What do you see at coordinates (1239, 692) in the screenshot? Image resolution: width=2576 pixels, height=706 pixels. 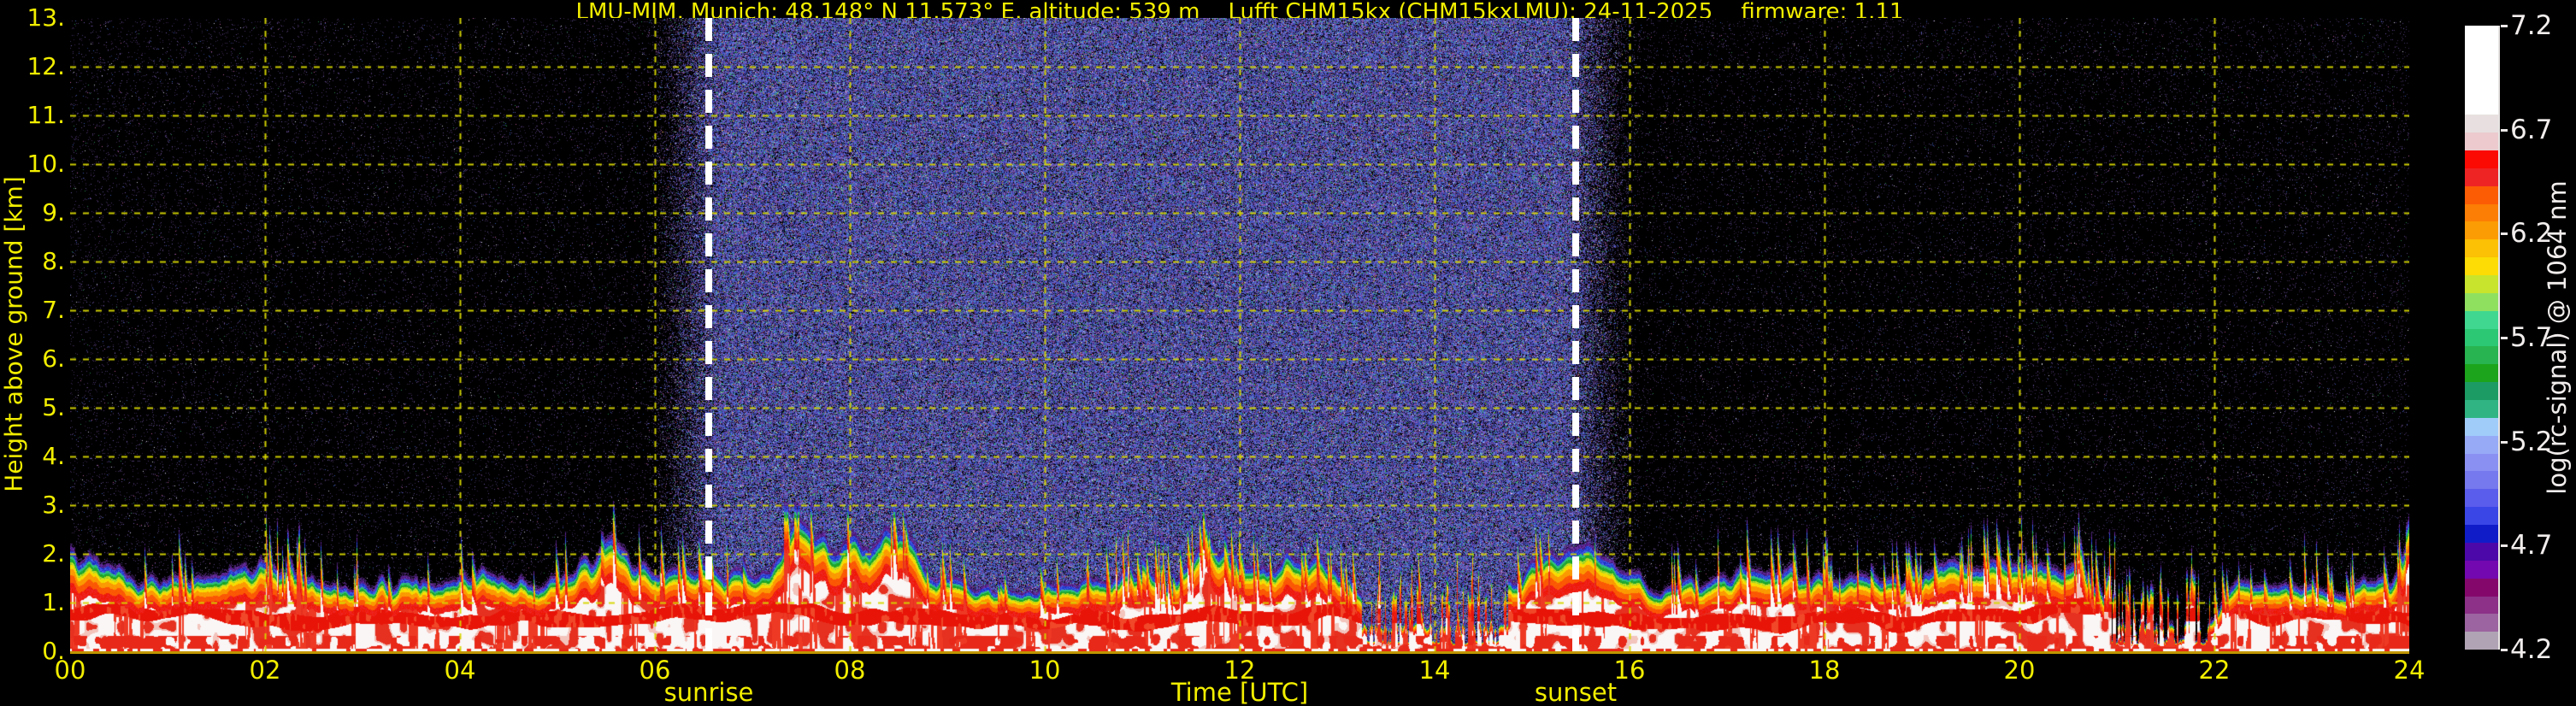 I see `x-axis-label: Time [UTC]` at bounding box center [1239, 692].